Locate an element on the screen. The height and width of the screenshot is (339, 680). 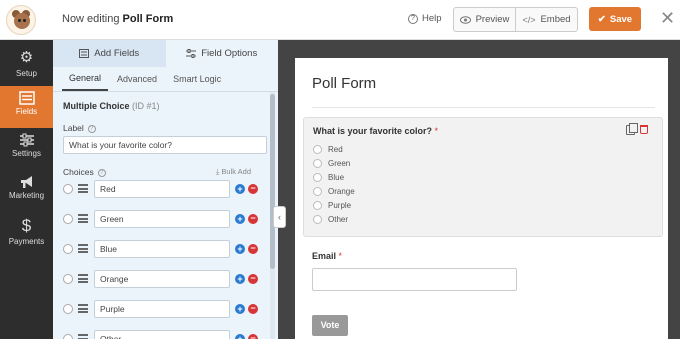
title-prefix: Now editing is located at coordinates (92, 19).